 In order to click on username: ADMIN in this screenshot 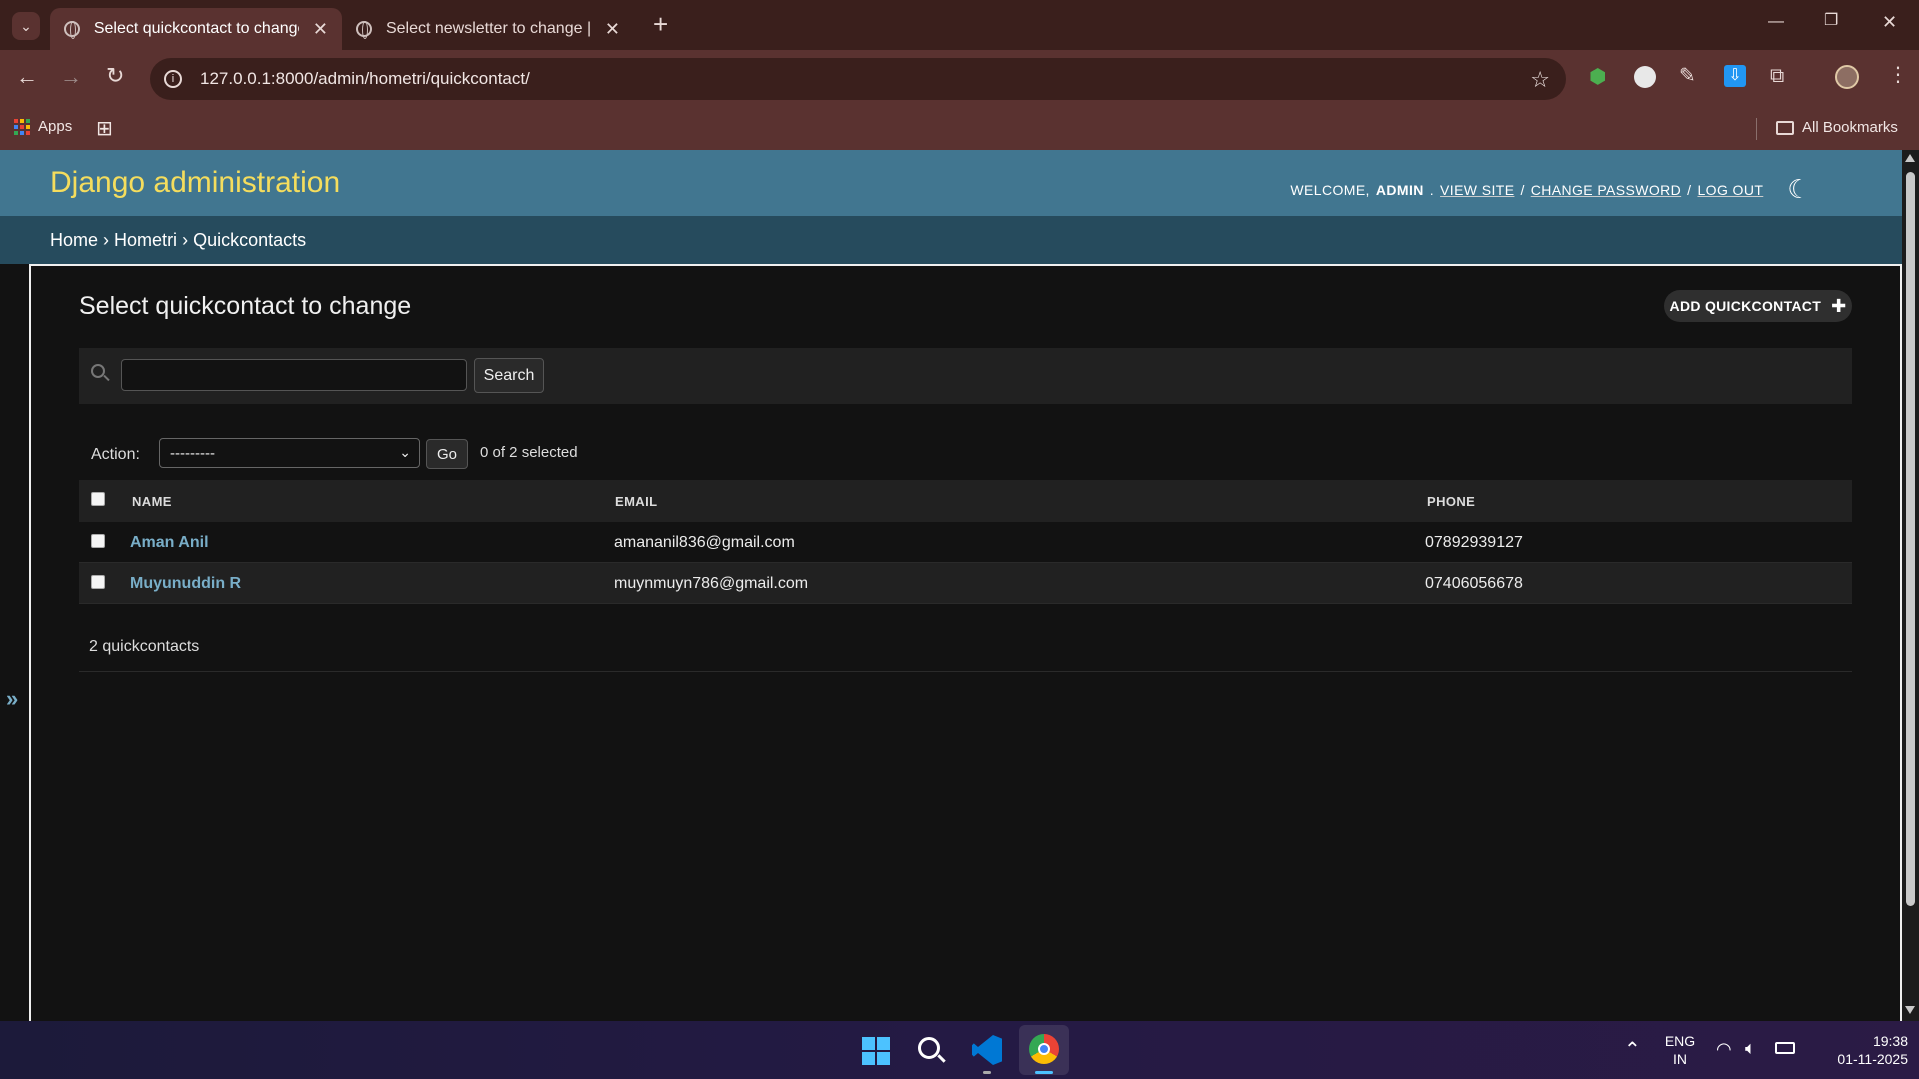, I will do `click(1399, 189)`.